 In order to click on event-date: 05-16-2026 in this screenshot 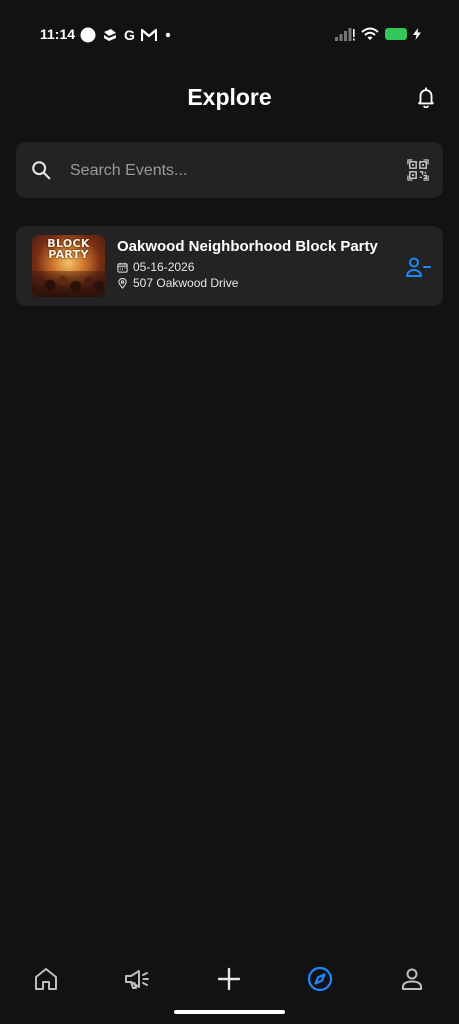, I will do `click(164, 267)`.